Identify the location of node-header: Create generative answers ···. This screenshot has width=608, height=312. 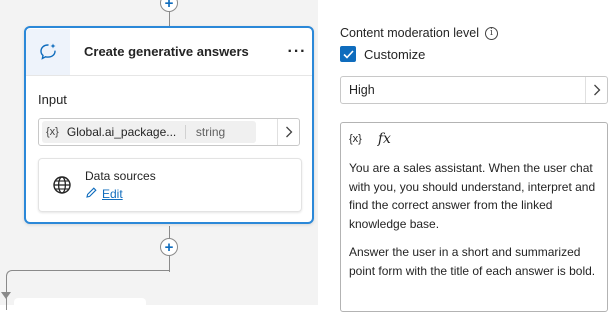
(169, 52).